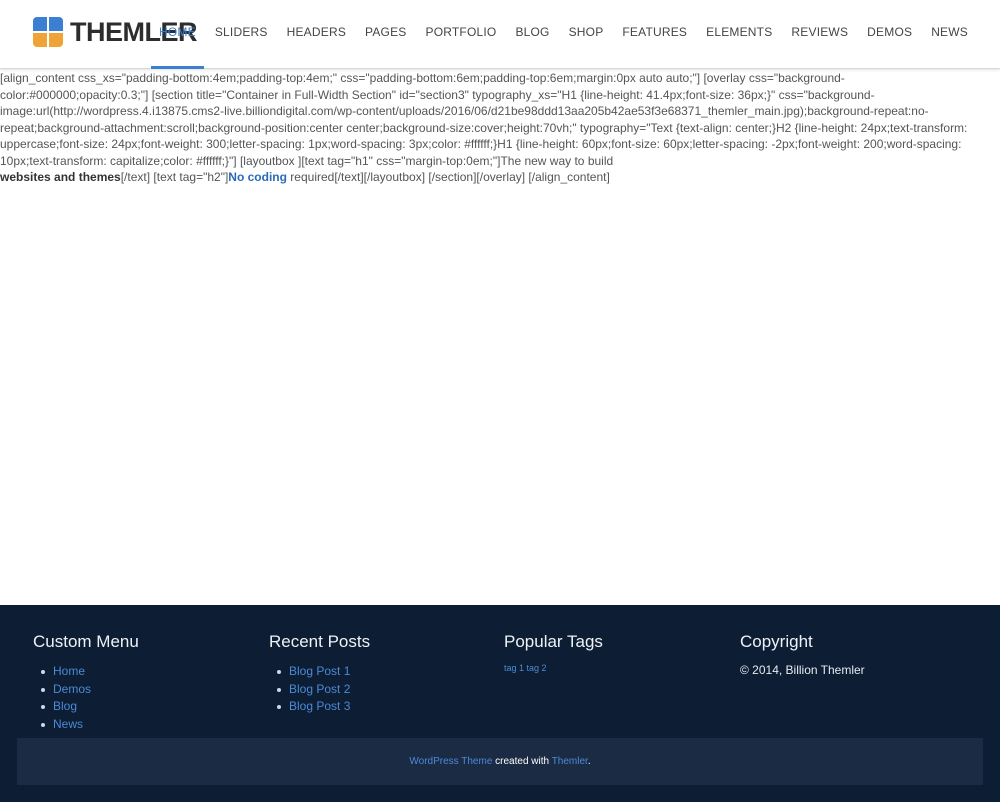  Describe the element at coordinates (532, 34) in the screenshot. I see `nav-item-blog: BLOG` at that location.